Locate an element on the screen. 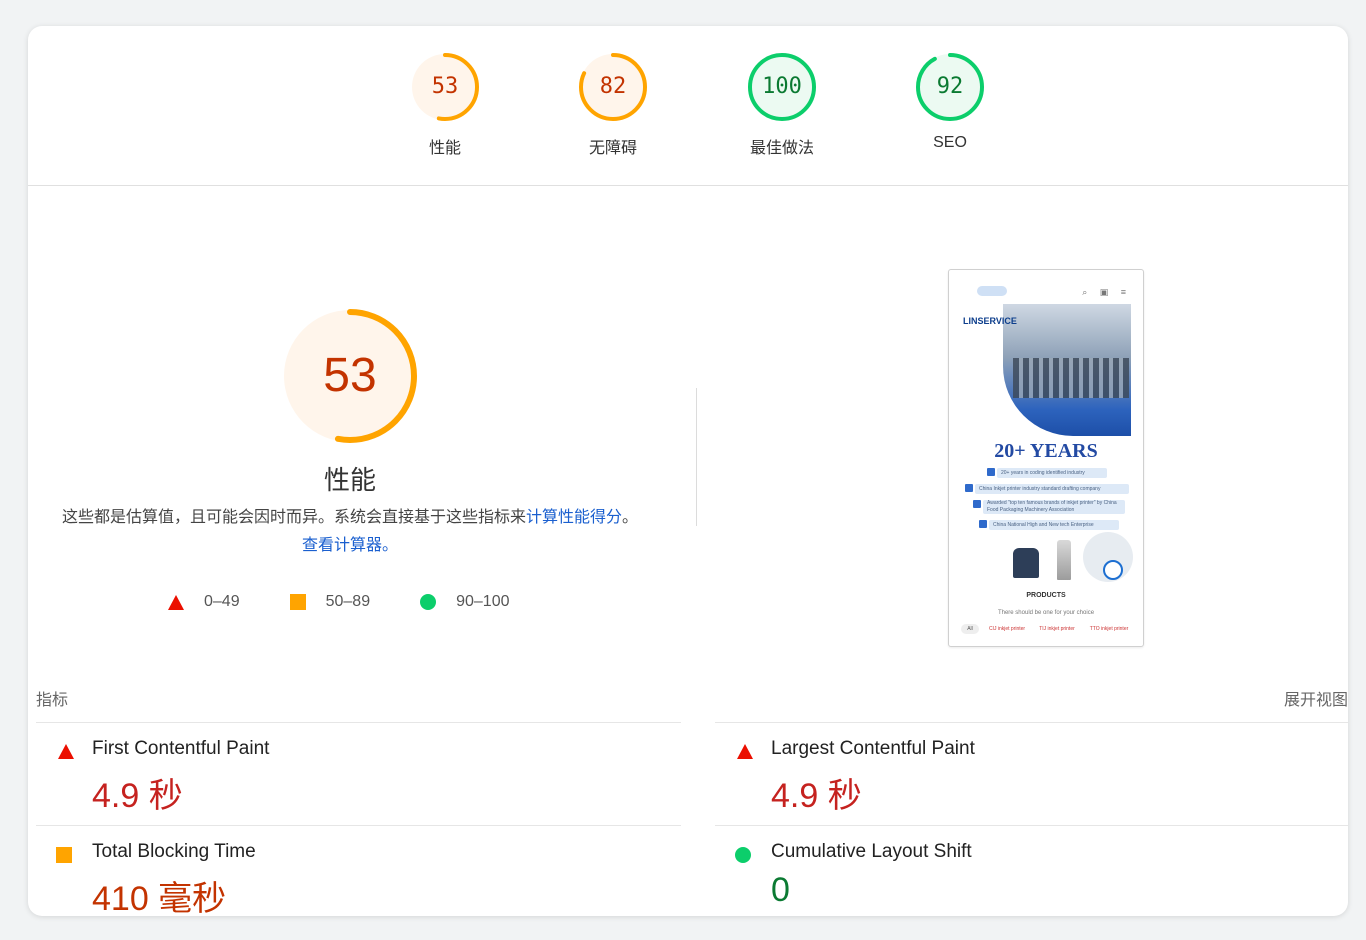  gauge-ring: 82 is located at coordinates (613, 87).